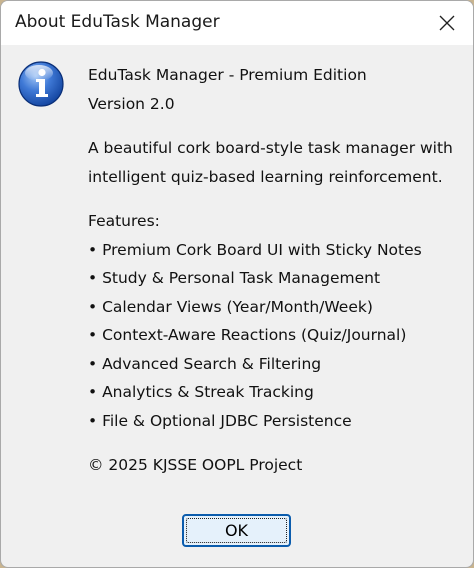 The height and width of the screenshot is (568, 474). Describe the element at coordinates (227, 75) in the screenshot. I see `app-name-line: EduTask Manager - Premium Edition` at that location.